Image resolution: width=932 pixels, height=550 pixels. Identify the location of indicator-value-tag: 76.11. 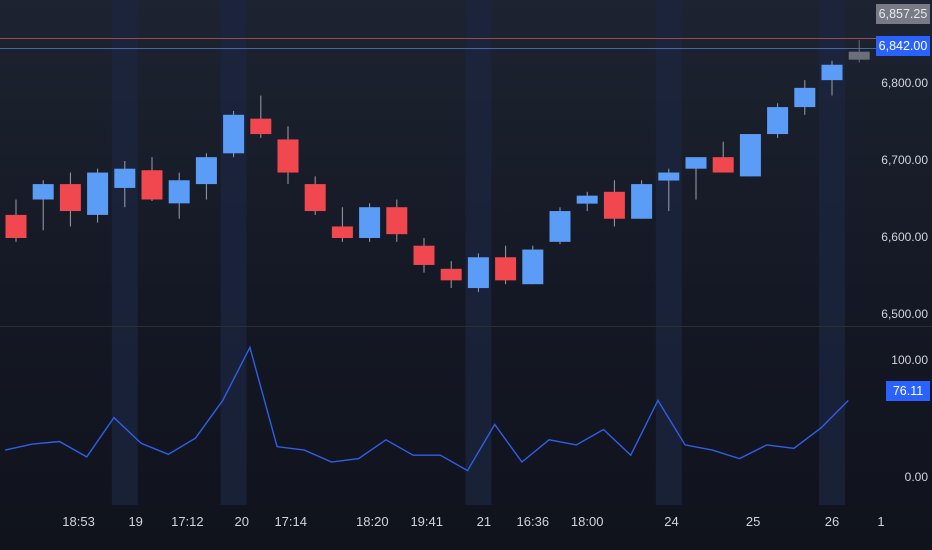
(908, 391).